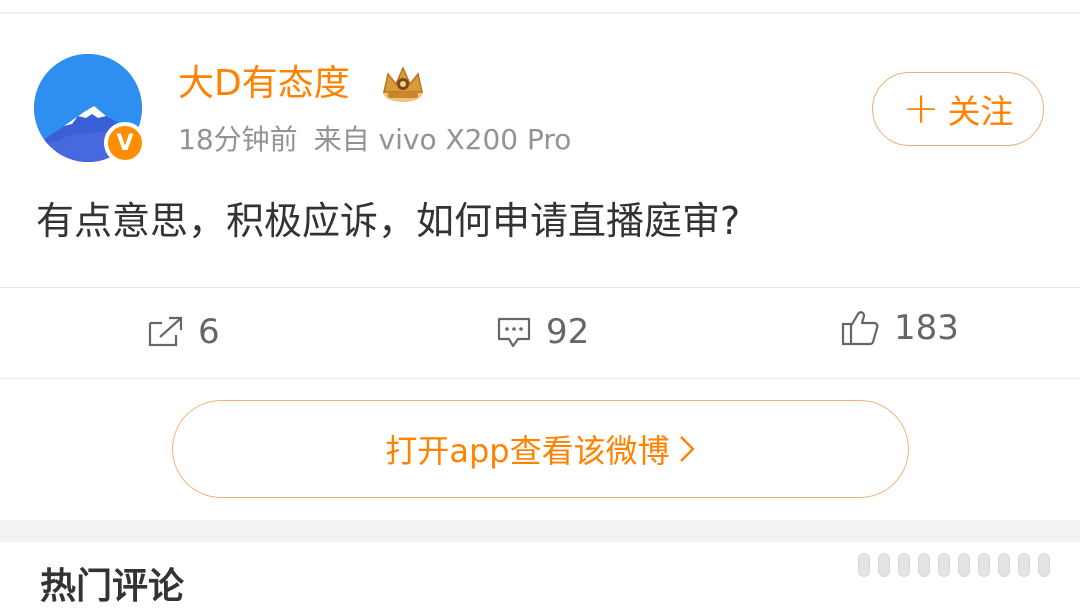 This screenshot has width=1080, height=612. What do you see at coordinates (403, 84) in the screenshot?
I see `crown-icon` at bounding box center [403, 84].